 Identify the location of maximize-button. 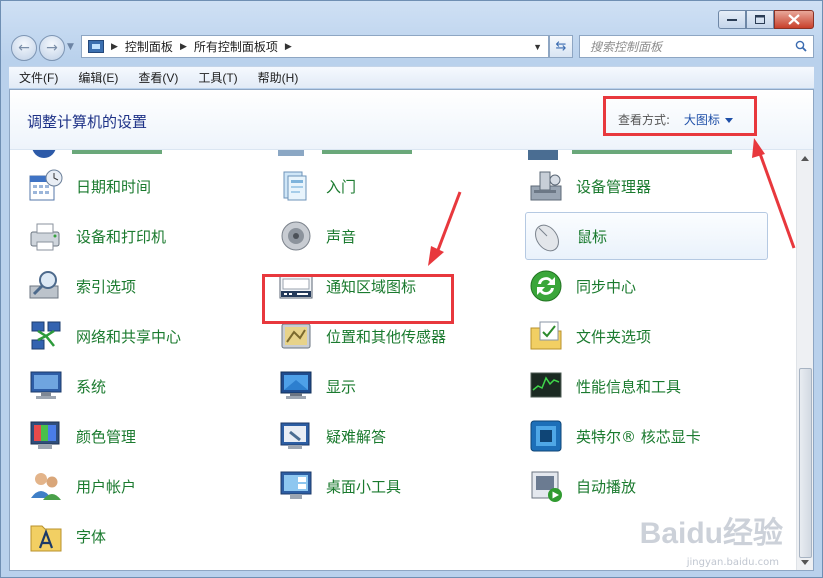
(760, 19).